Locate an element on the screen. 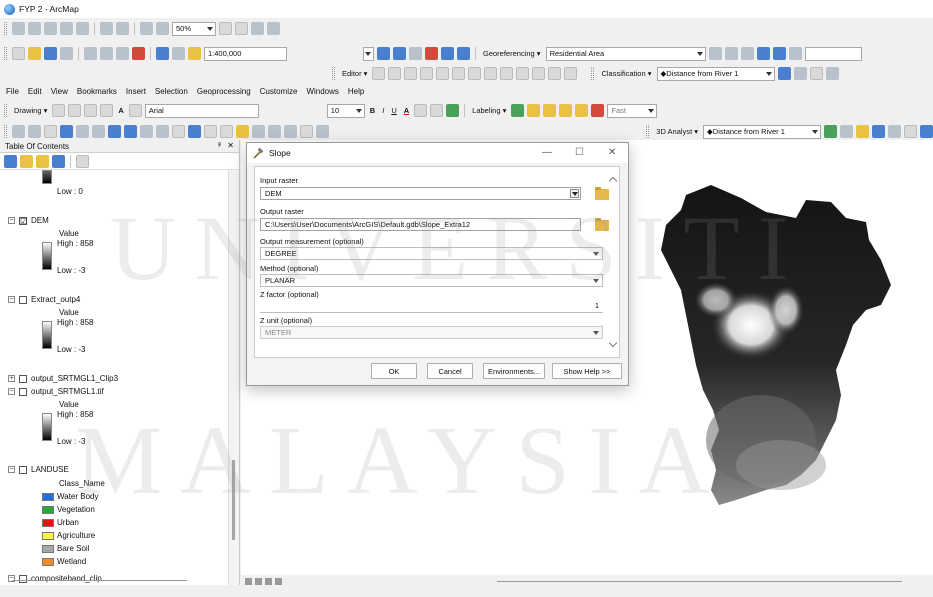  georeferencing-menu: Georeferencing ▾ is located at coordinates (512, 53).